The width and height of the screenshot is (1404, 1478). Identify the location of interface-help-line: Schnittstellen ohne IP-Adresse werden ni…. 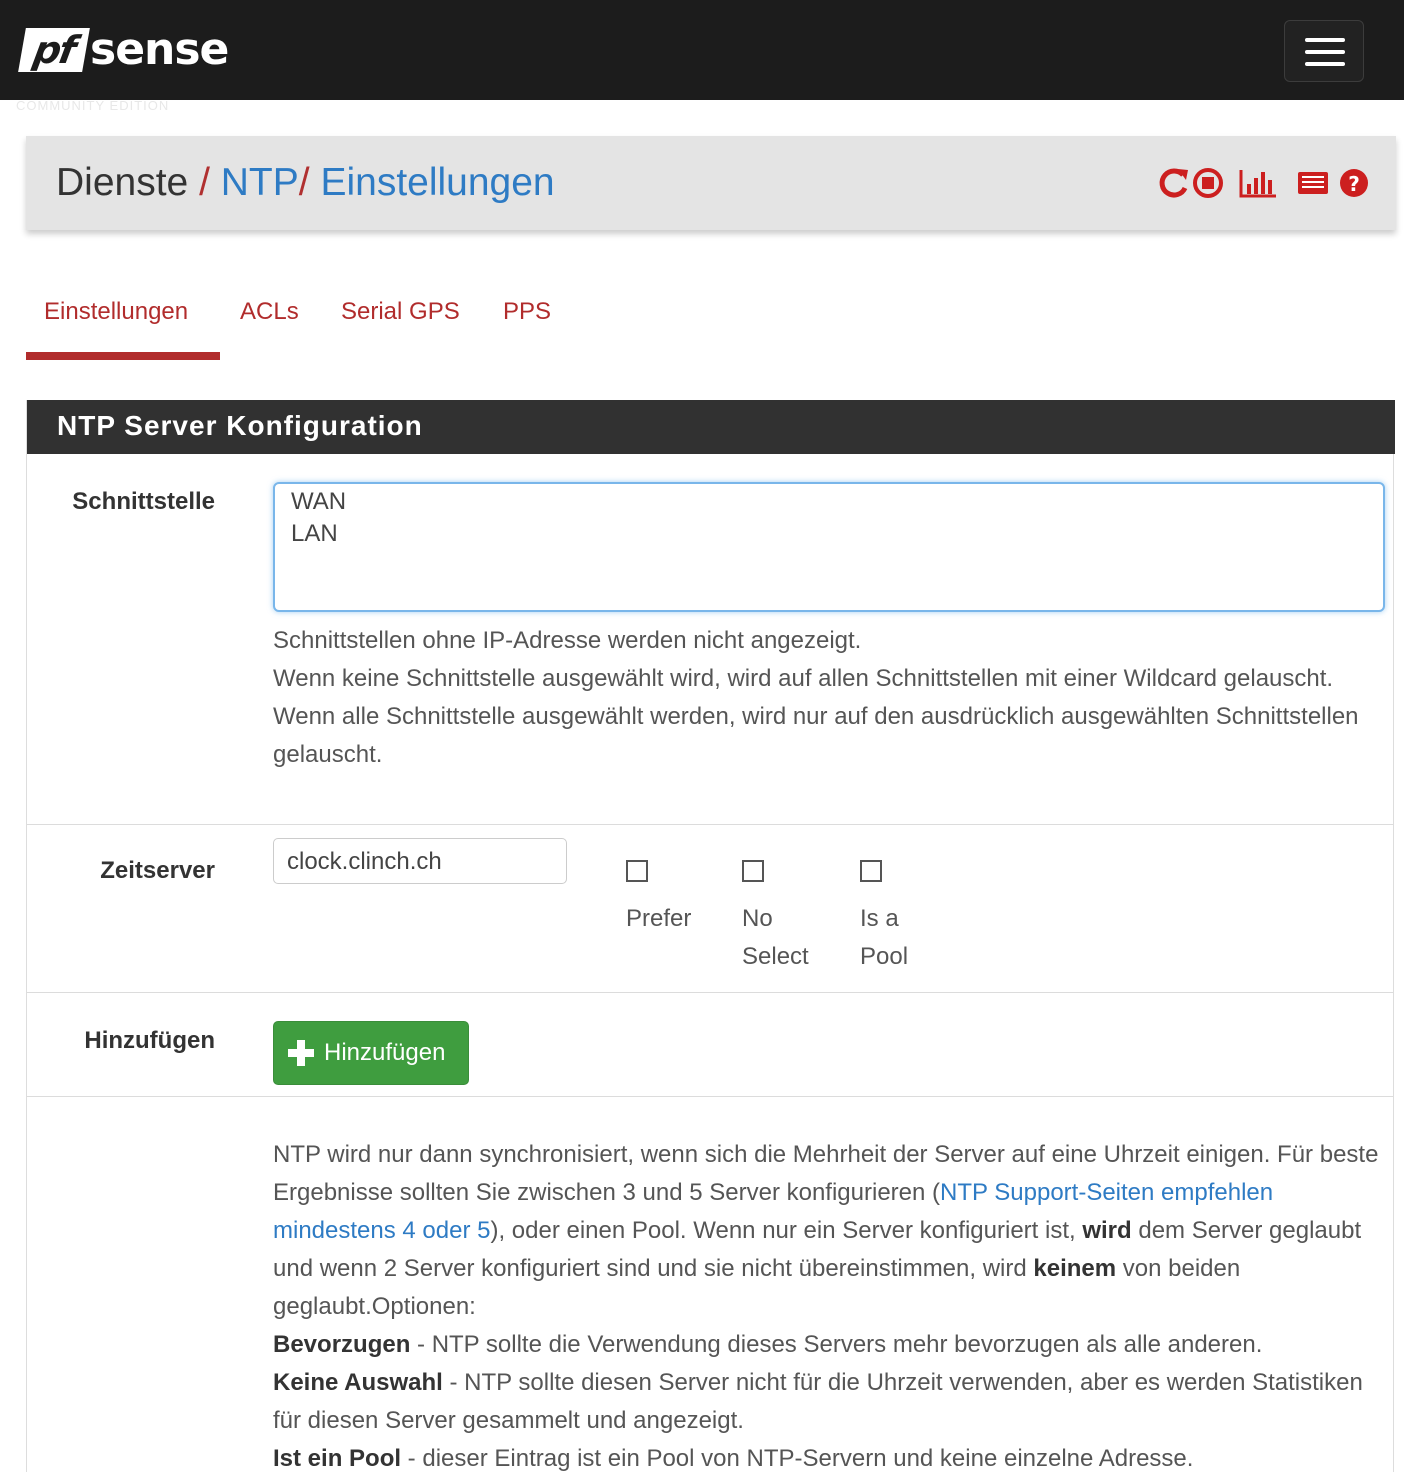
(567, 640).